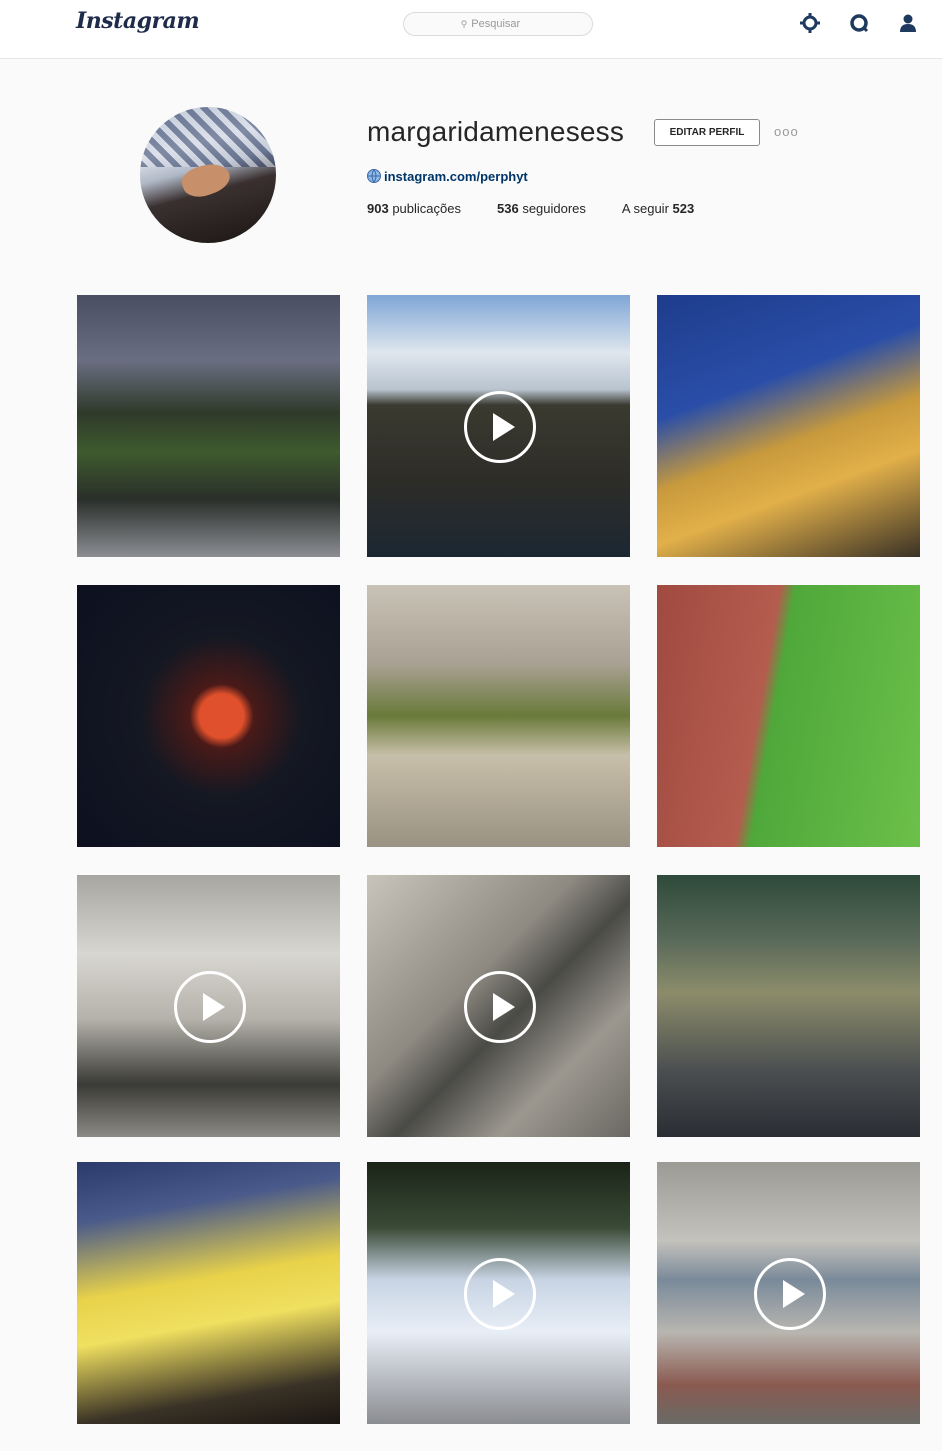 The image size is (942, 1451). I want to click on posts-label: publicações, so click(426, 208).